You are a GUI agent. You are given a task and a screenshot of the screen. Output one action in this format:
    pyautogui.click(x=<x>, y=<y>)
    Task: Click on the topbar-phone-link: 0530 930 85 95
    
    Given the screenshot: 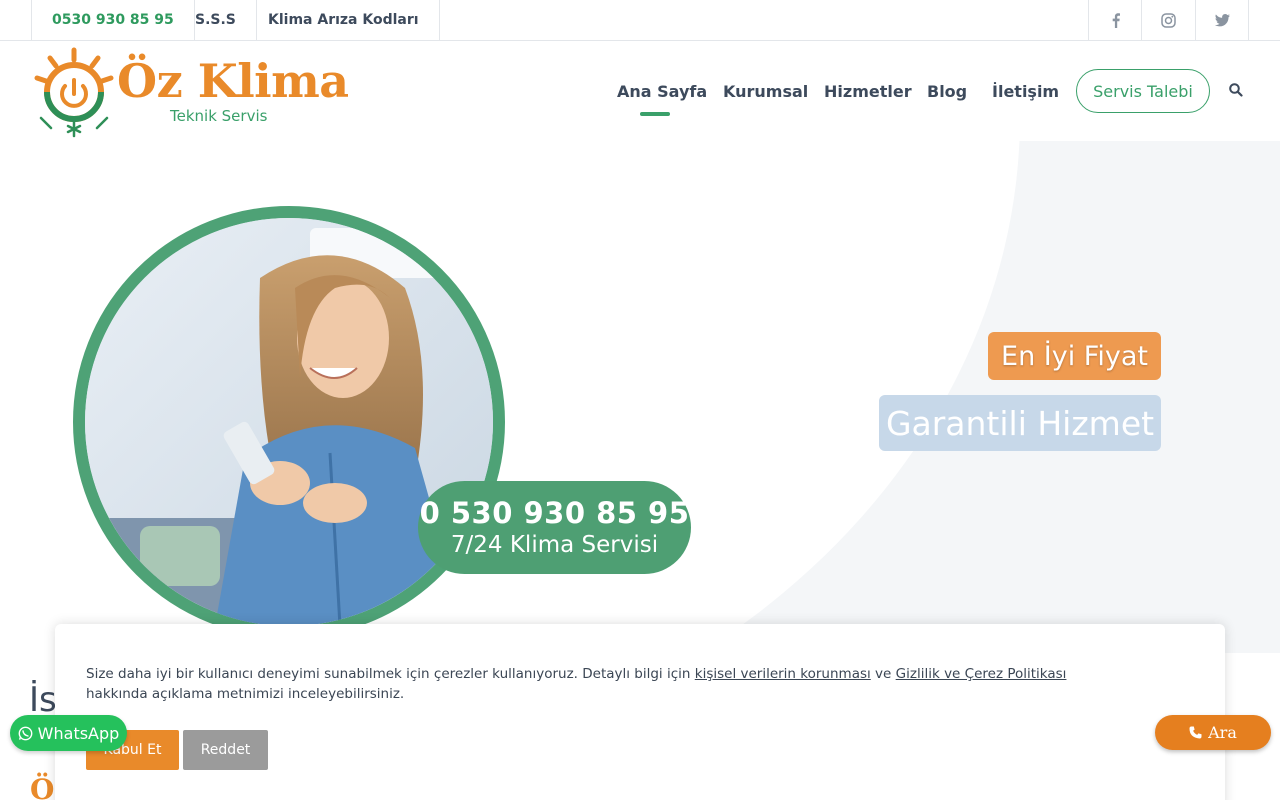 What is the action you would take?
    pyautogui.click(x=113, y=20)
    